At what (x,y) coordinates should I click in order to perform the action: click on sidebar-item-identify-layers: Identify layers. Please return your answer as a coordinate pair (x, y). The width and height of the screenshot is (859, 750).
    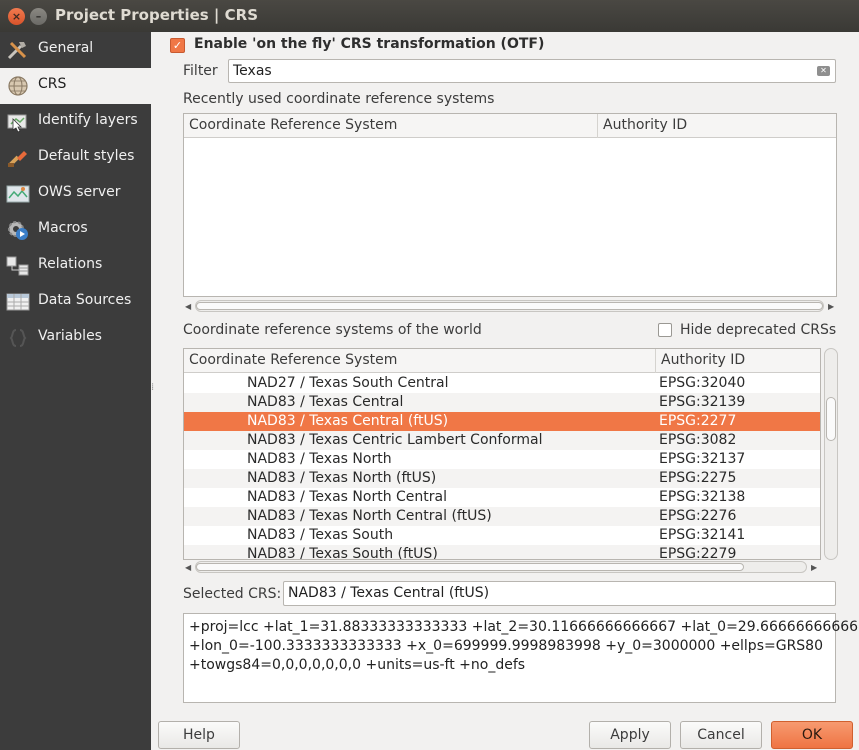
    Looking at the image, I should click on (75, 122).